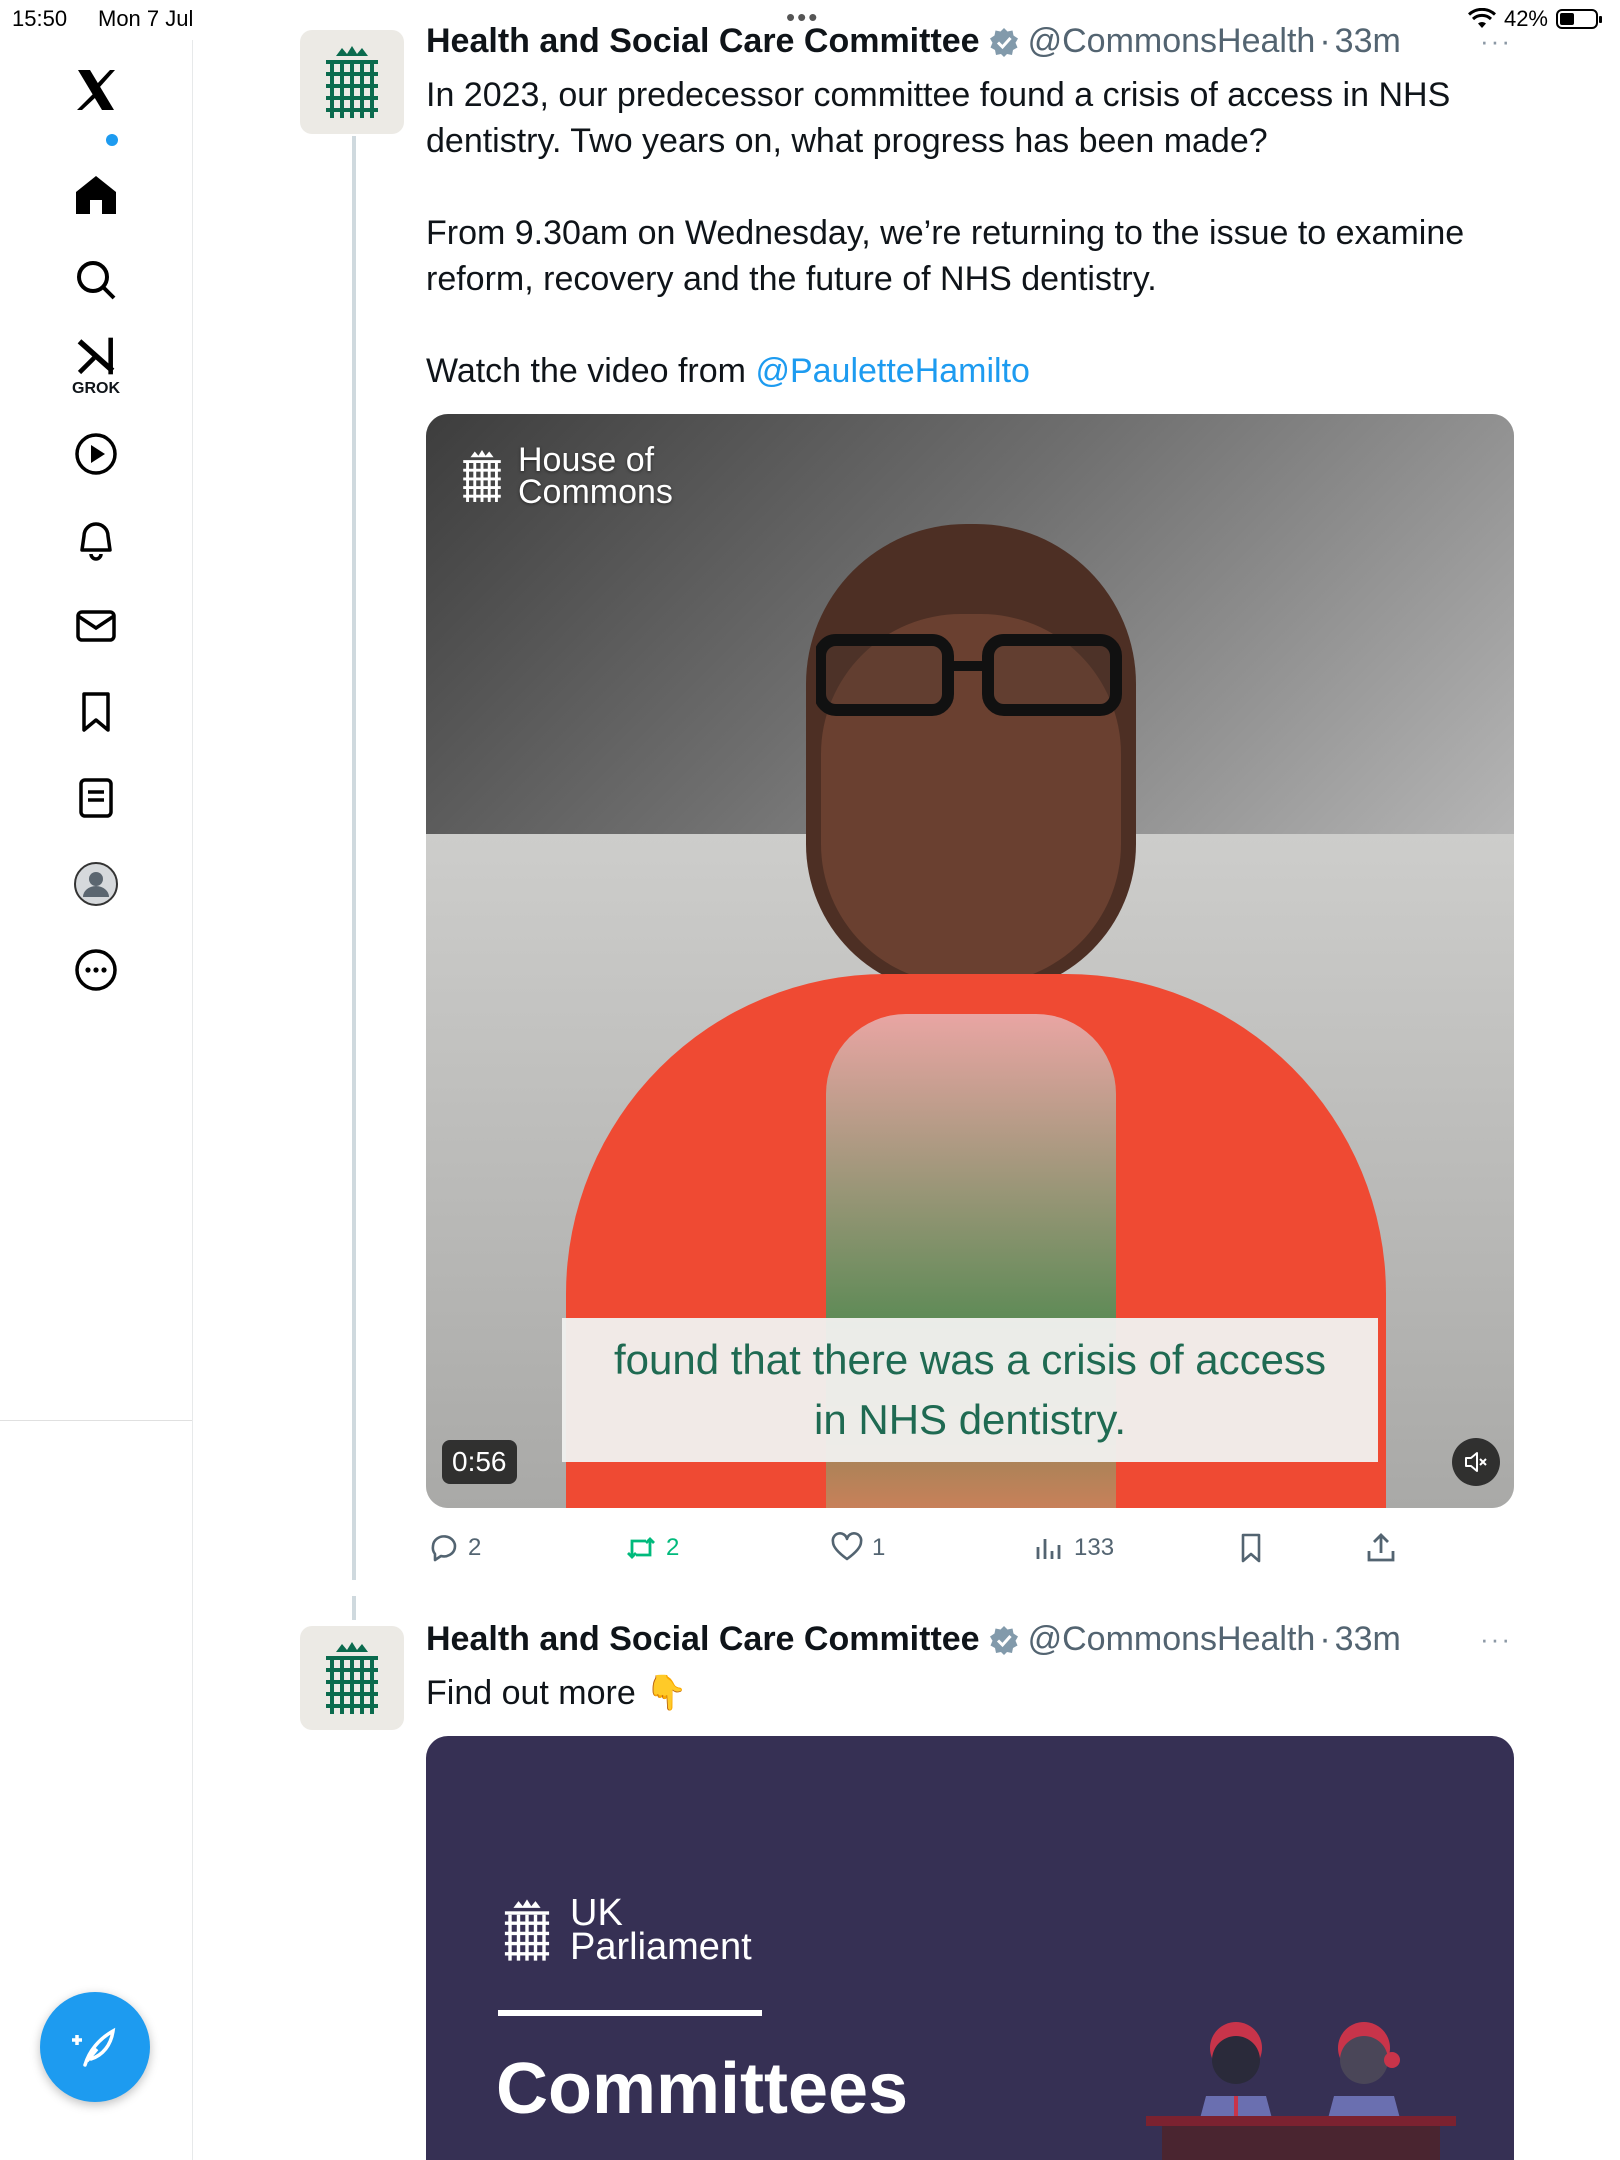 The height and width of the screenshot is (2160, 1620). I want to click on repost-count: 2, so click(673, 1547).